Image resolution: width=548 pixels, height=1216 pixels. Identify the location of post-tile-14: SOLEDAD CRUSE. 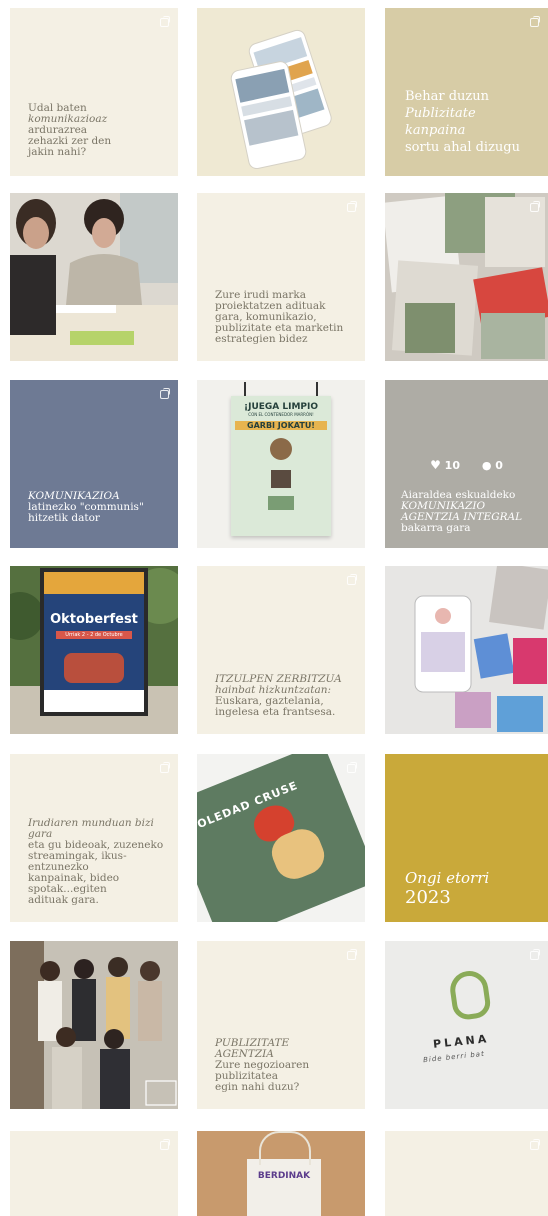
(281, 838).